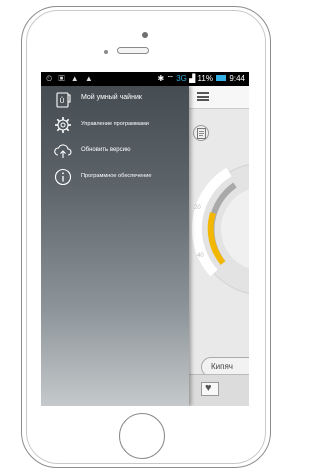 This screenshot has width=320, height=472. I want to click on drawer-item-program-management: Управление программами, so click(115, 125).